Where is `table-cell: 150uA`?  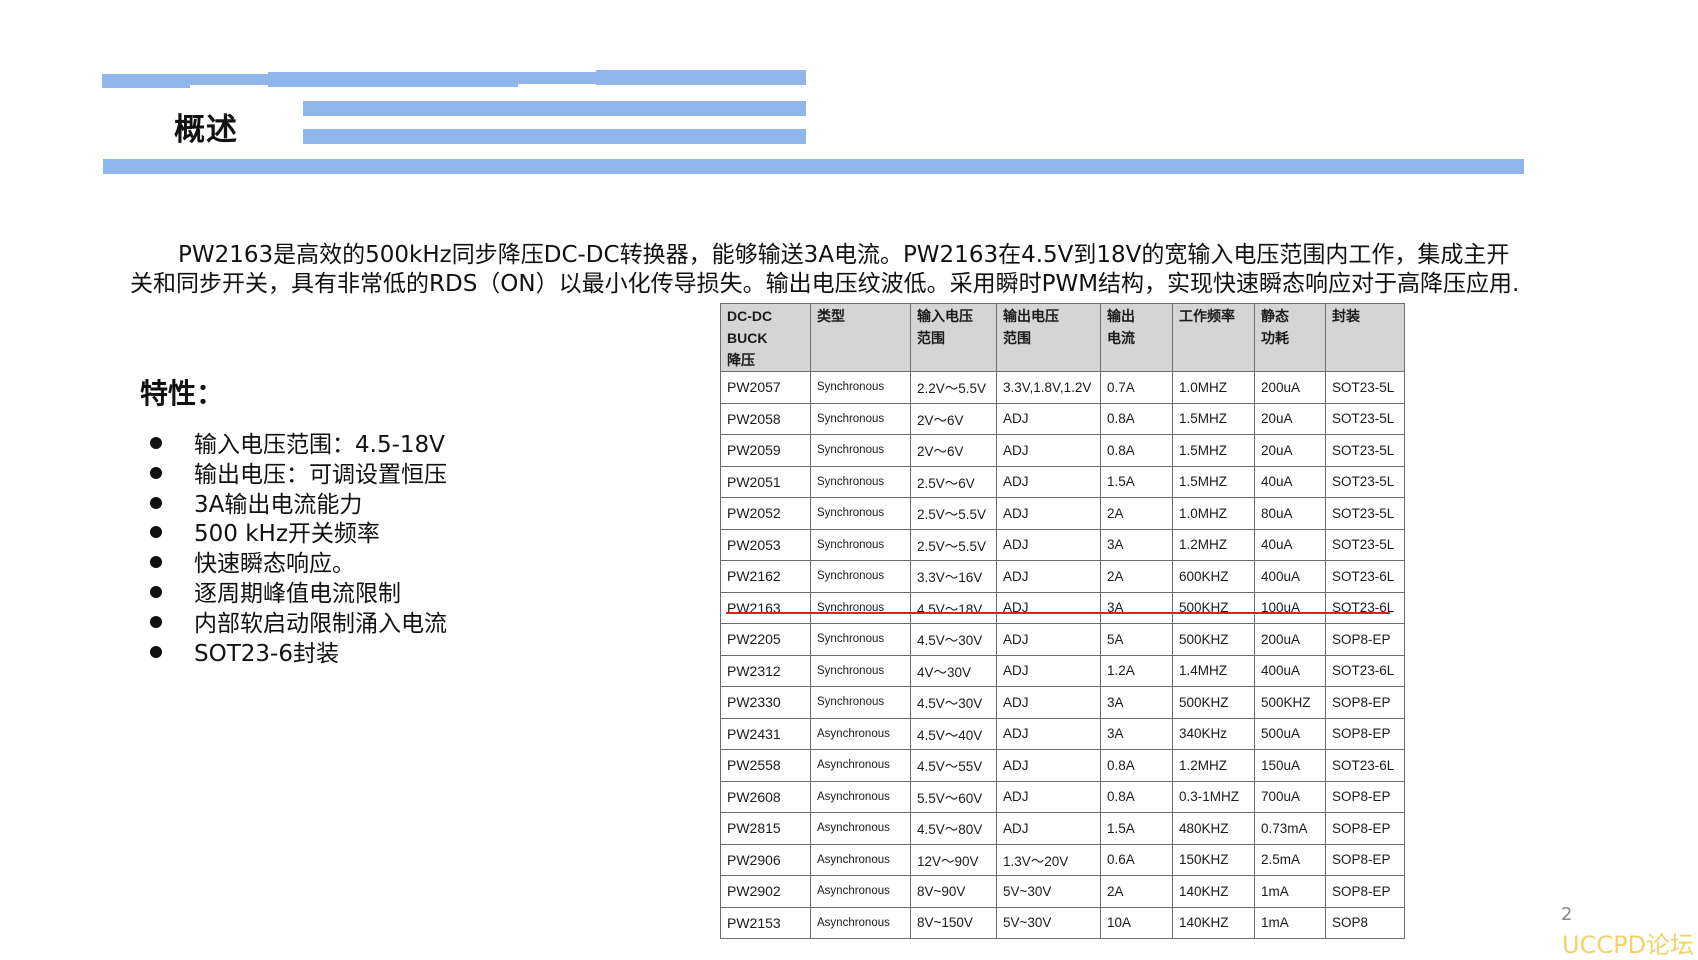
table-cell: 150uA is located at coordinates (1290, 765).